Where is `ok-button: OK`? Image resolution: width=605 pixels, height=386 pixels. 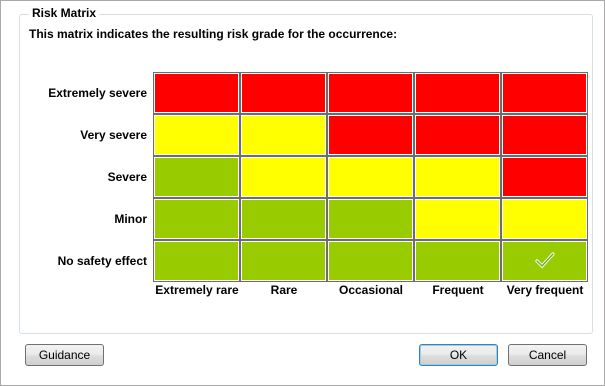 ok-button: OK is located at coordinates (458, 355).